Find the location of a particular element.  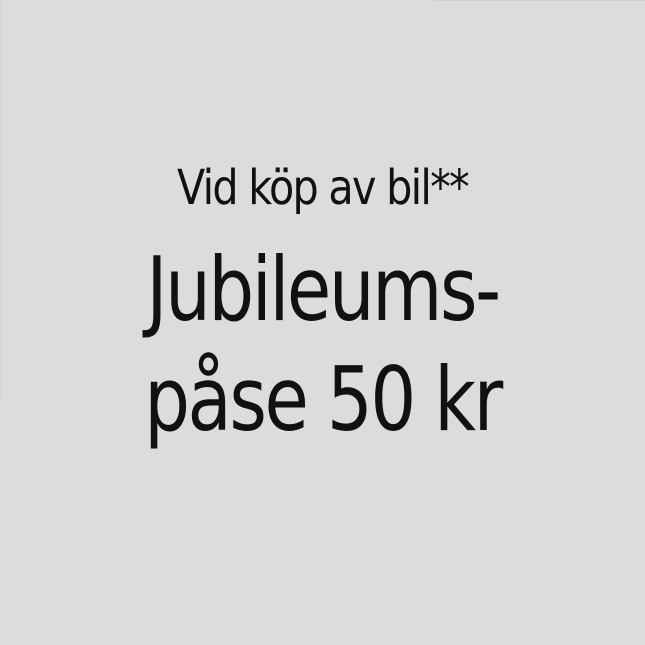

promo-title-line-2: påse 50 kr is located at coordinates (323, 399).